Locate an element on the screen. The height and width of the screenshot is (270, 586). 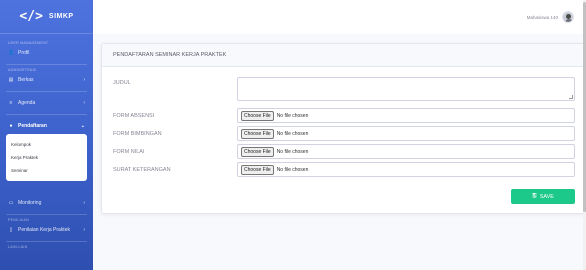
form-absensi-row: FORM ABSENSI Choose File No file chosen is located at coordinates (344, 115).